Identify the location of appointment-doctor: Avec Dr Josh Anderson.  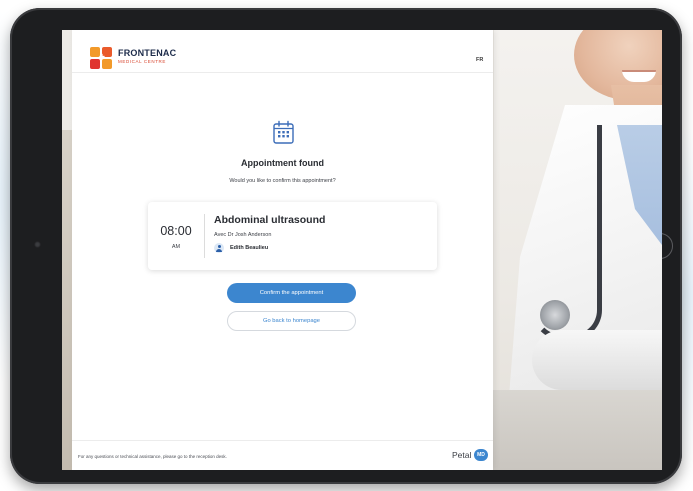
(243, 235).